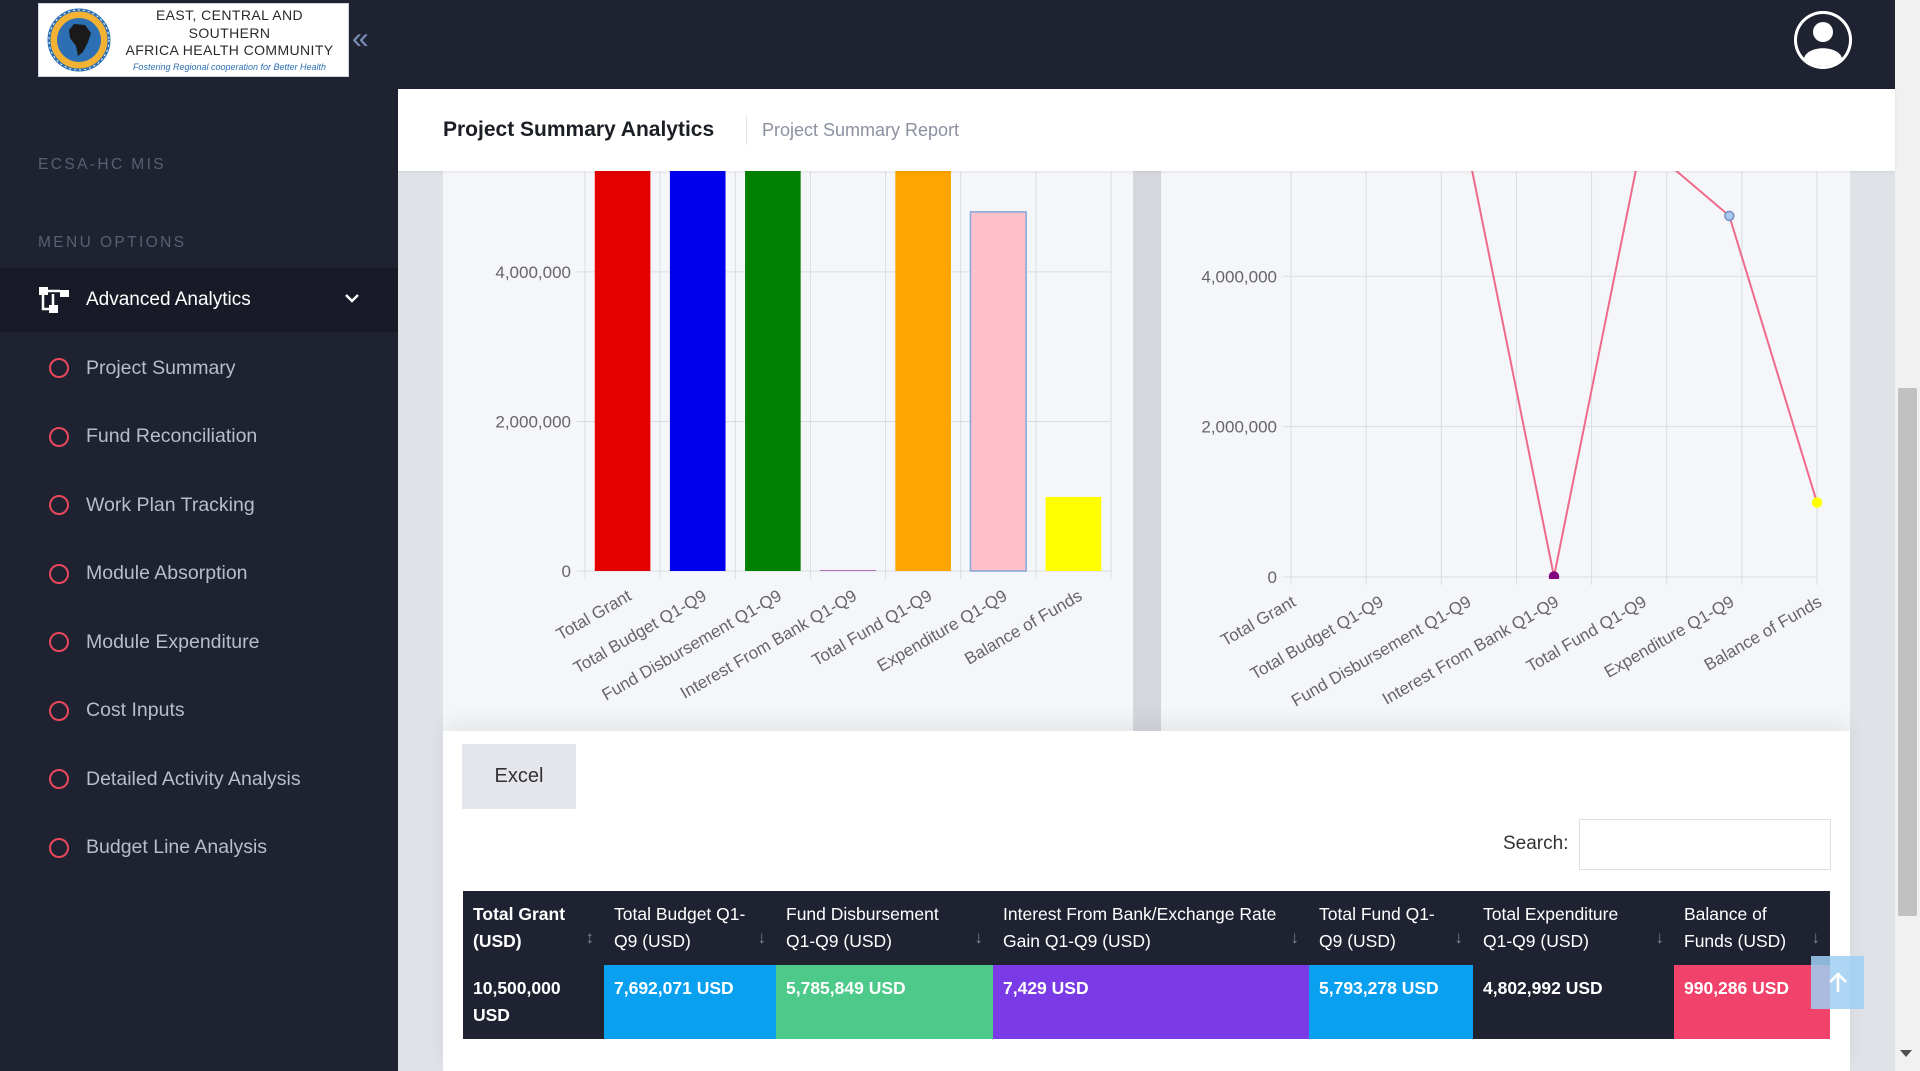  What do you see at coordinates (1573, 1002) in the screenshot?
I see `cell-total-expenditure: 4,802,992 USD` at bounding box center [1573, 1002].